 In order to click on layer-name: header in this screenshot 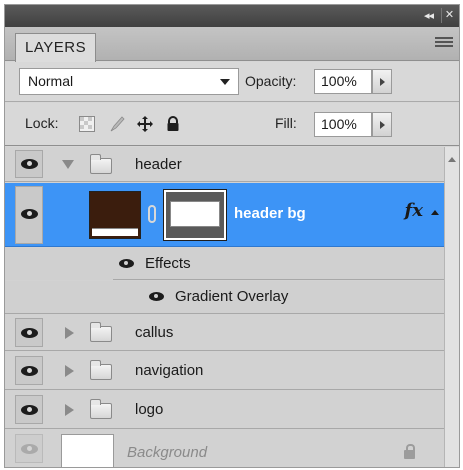, I will do `click(158, 164)`.